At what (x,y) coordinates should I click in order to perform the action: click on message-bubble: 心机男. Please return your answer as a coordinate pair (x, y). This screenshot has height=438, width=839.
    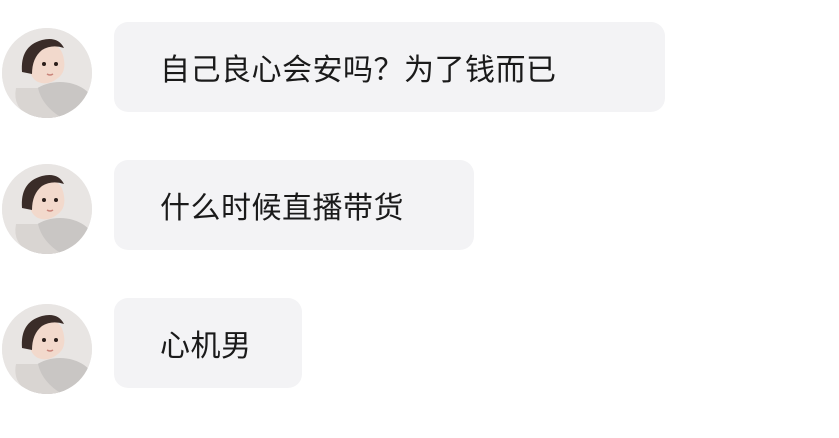
    Looking at the image, I should click on (208, 343).